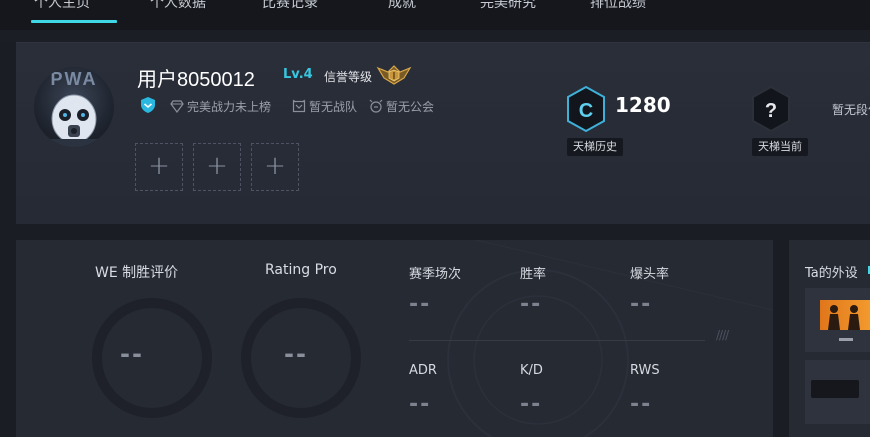 The height and width of the screenshot is (437, 870). Describe the element at coordinates (402, 6) in the screenshot. I see `tab-achievements: 成就` at that location.